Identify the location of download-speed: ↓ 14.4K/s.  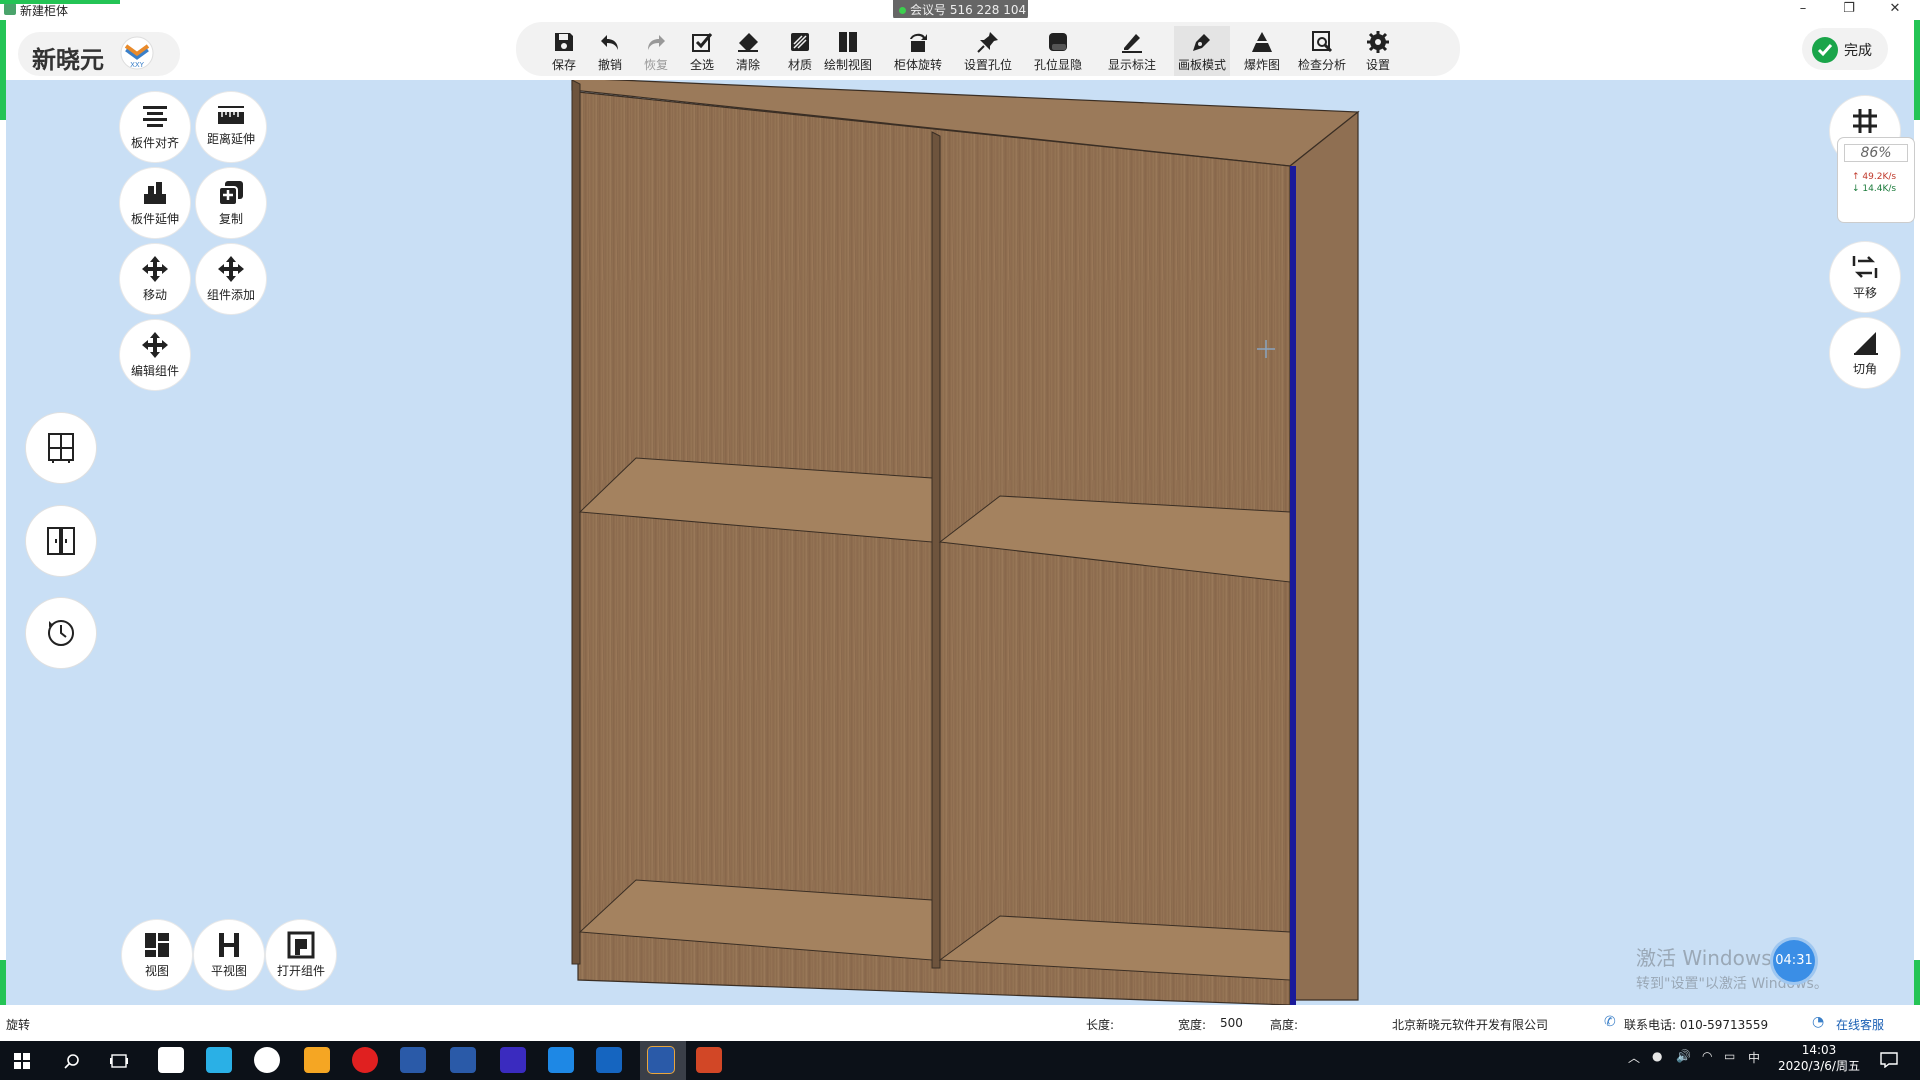
(1874, 189).